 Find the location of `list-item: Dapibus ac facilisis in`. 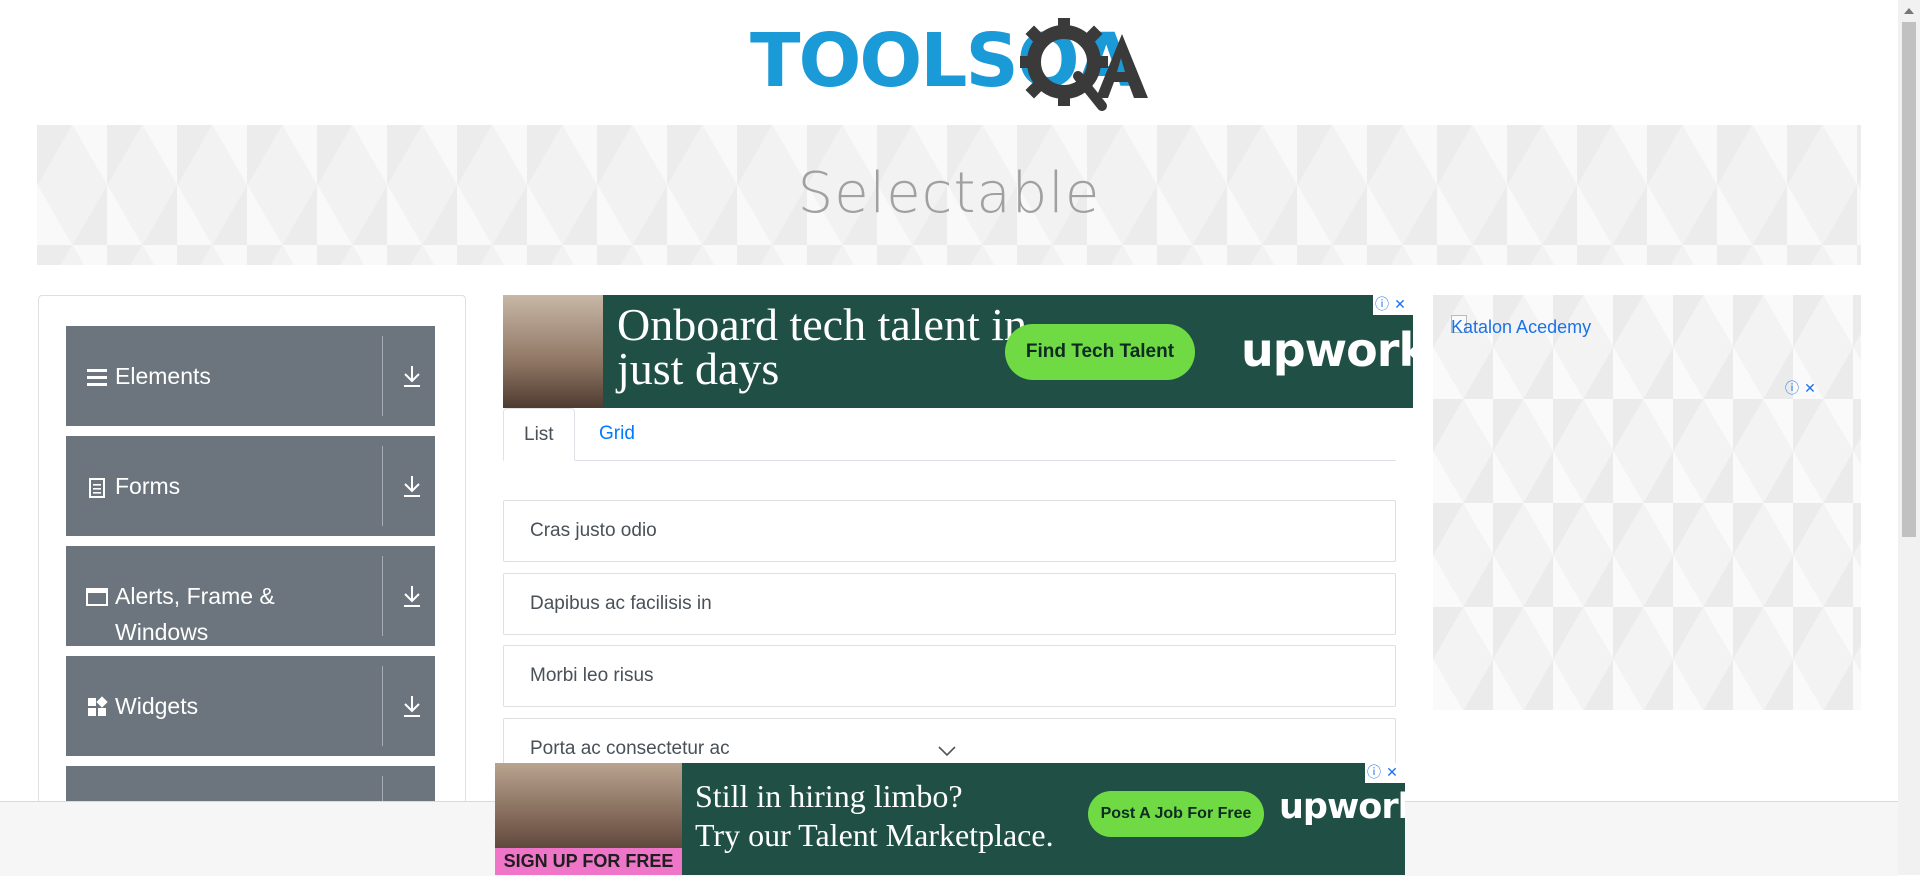

list-item: Dapibus ac facilisis in is located at coordinates (949, 604).